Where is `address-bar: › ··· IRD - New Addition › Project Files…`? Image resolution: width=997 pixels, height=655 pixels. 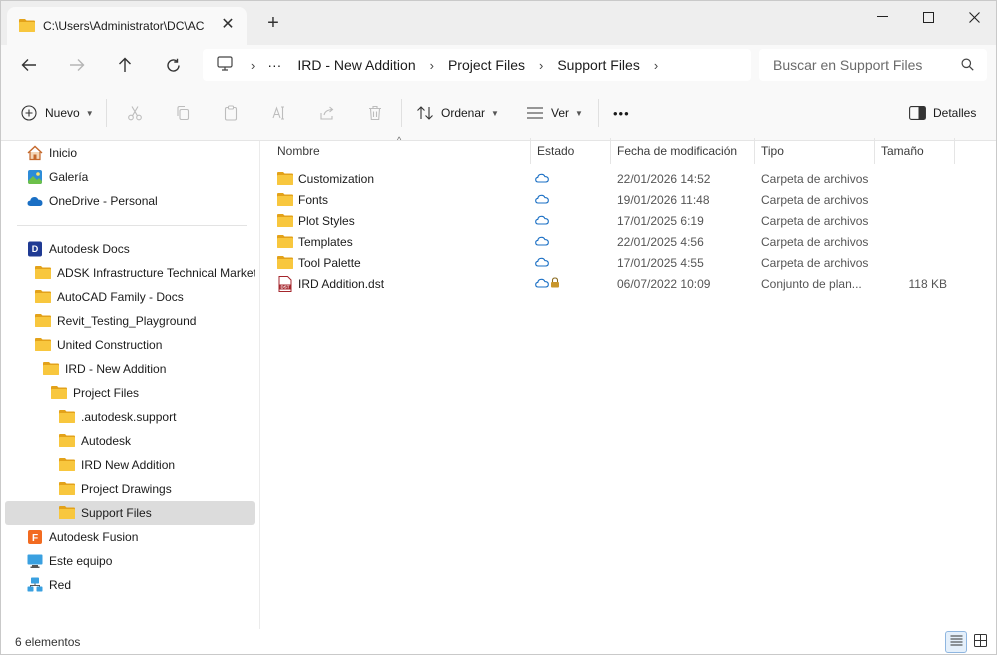
address-bar: › ··· IRD - New Addition › Project Files… is located at coordinates (477, 65).